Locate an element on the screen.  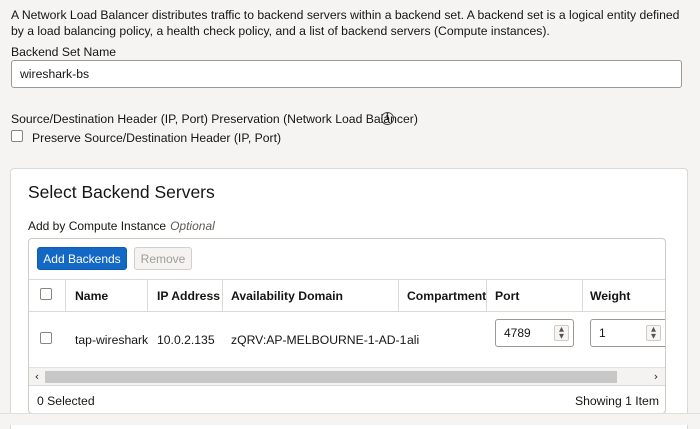
scroll-thumb is located at coordinates (331, 377).